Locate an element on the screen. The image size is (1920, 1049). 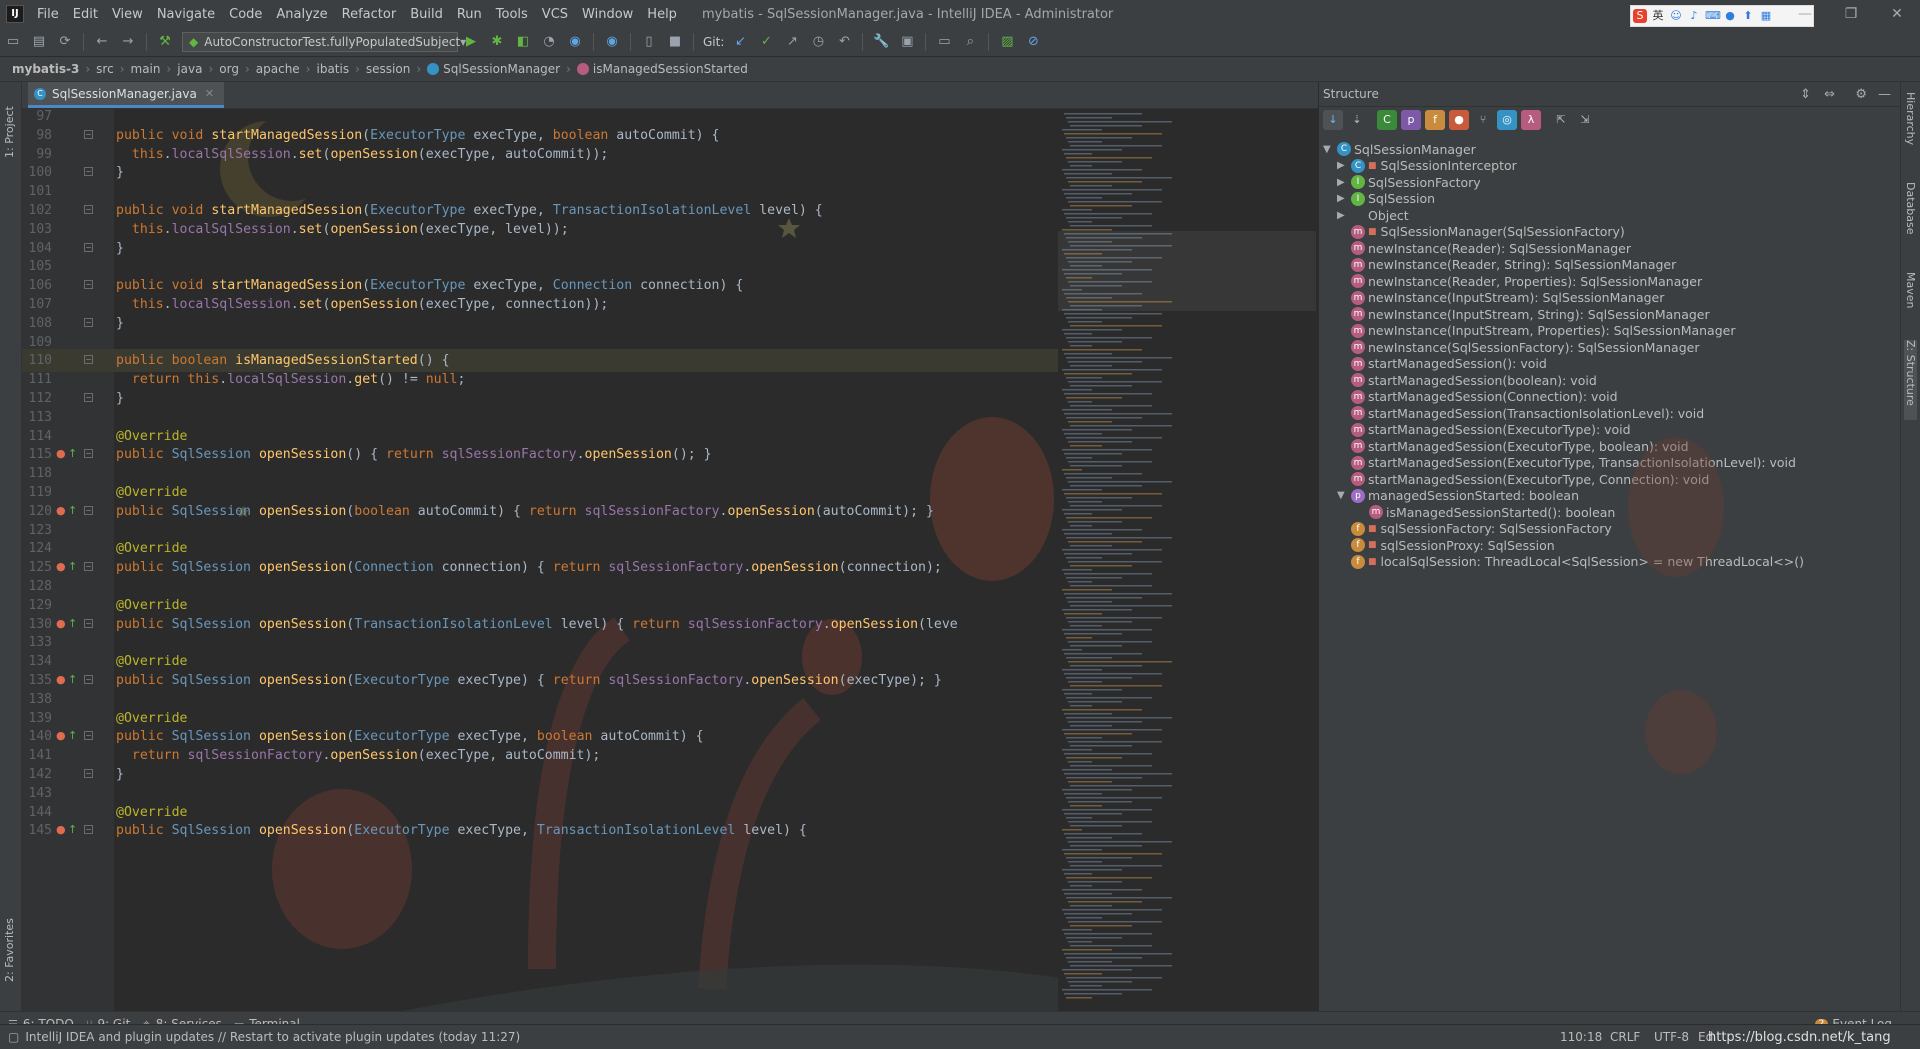
menu-item-run: Run is located at coordinates (469, 14).